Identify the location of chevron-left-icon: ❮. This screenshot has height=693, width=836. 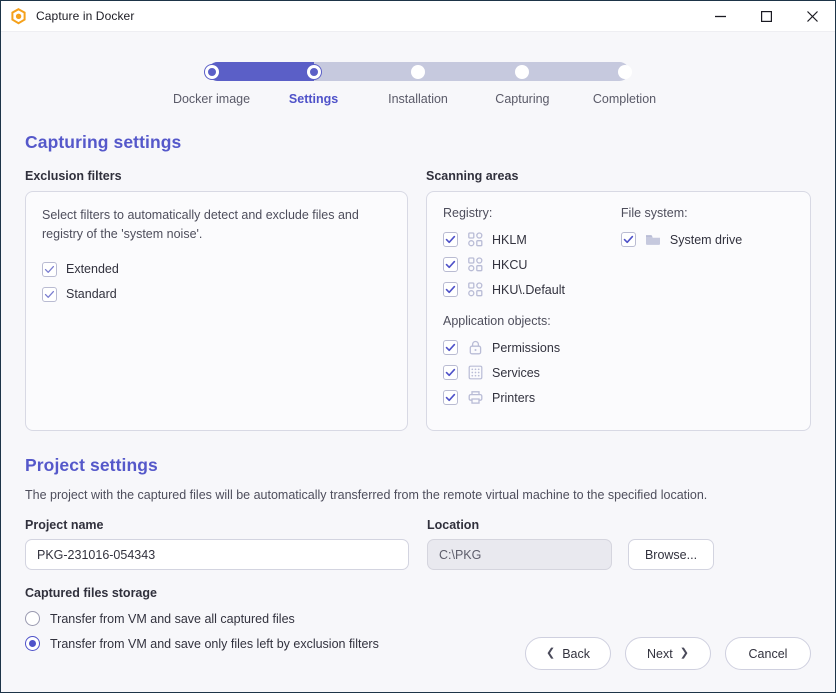
(550, 653).